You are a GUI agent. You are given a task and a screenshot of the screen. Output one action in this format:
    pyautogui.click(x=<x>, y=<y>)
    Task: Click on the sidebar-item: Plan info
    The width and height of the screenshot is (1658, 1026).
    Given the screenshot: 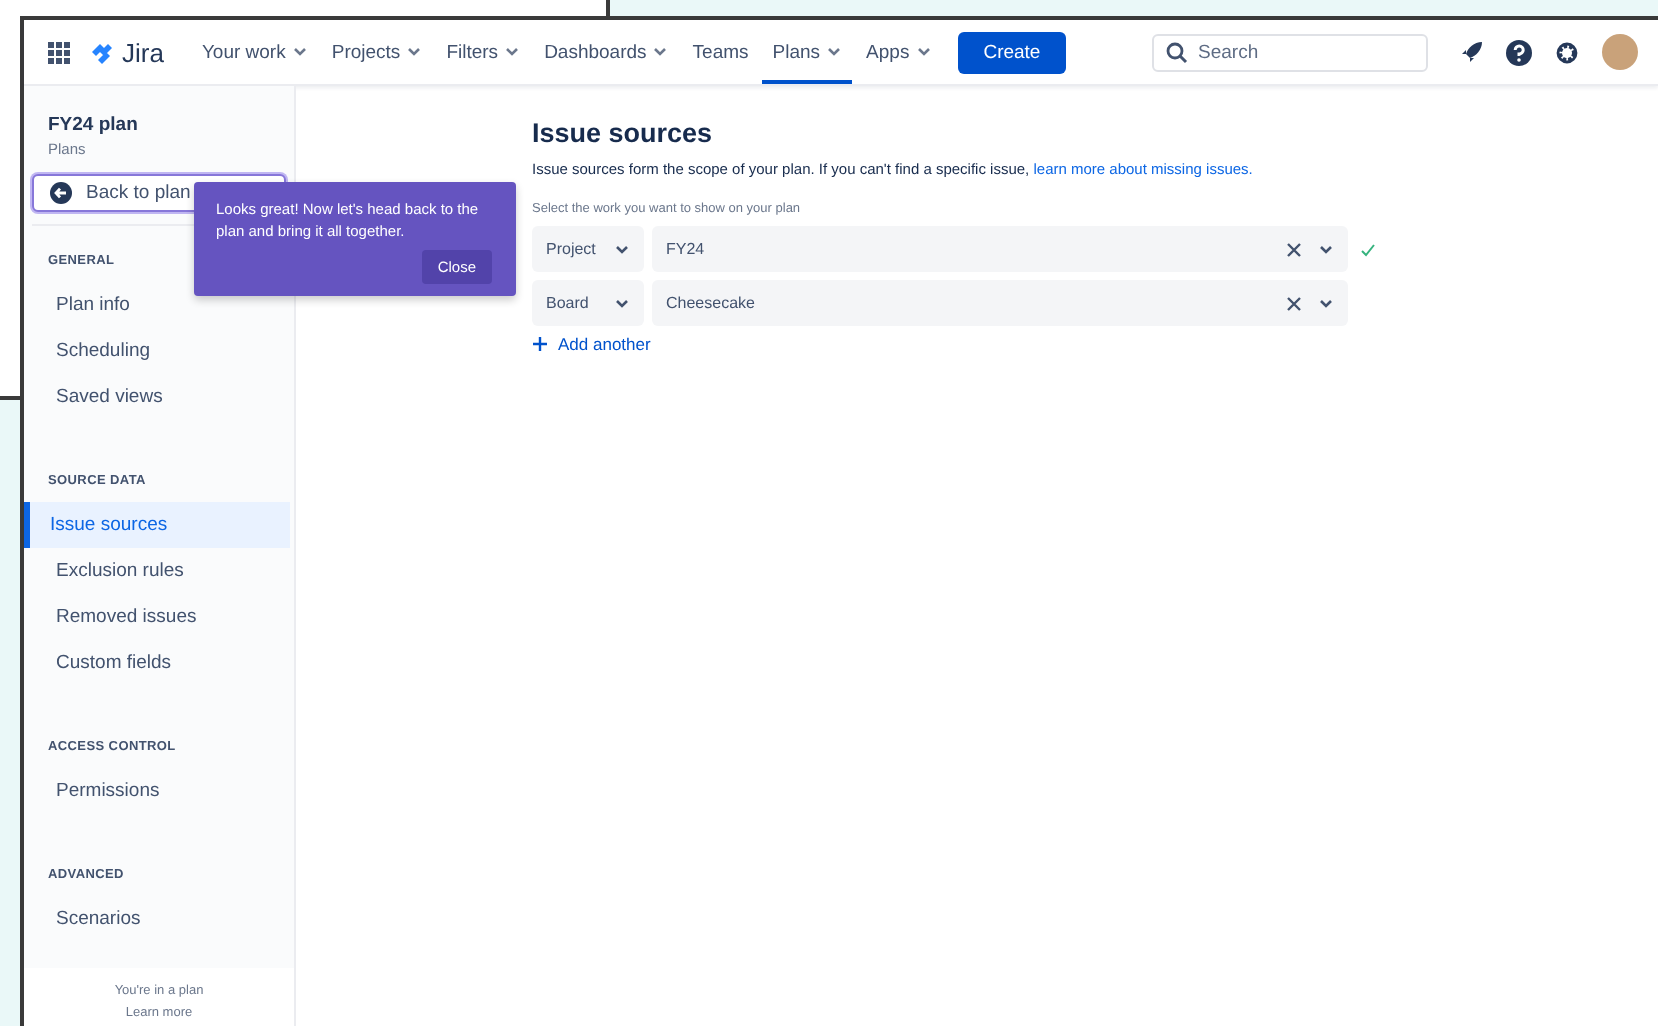 What is the action you would take?
    pyautogui.click(x=157, y=305)
    